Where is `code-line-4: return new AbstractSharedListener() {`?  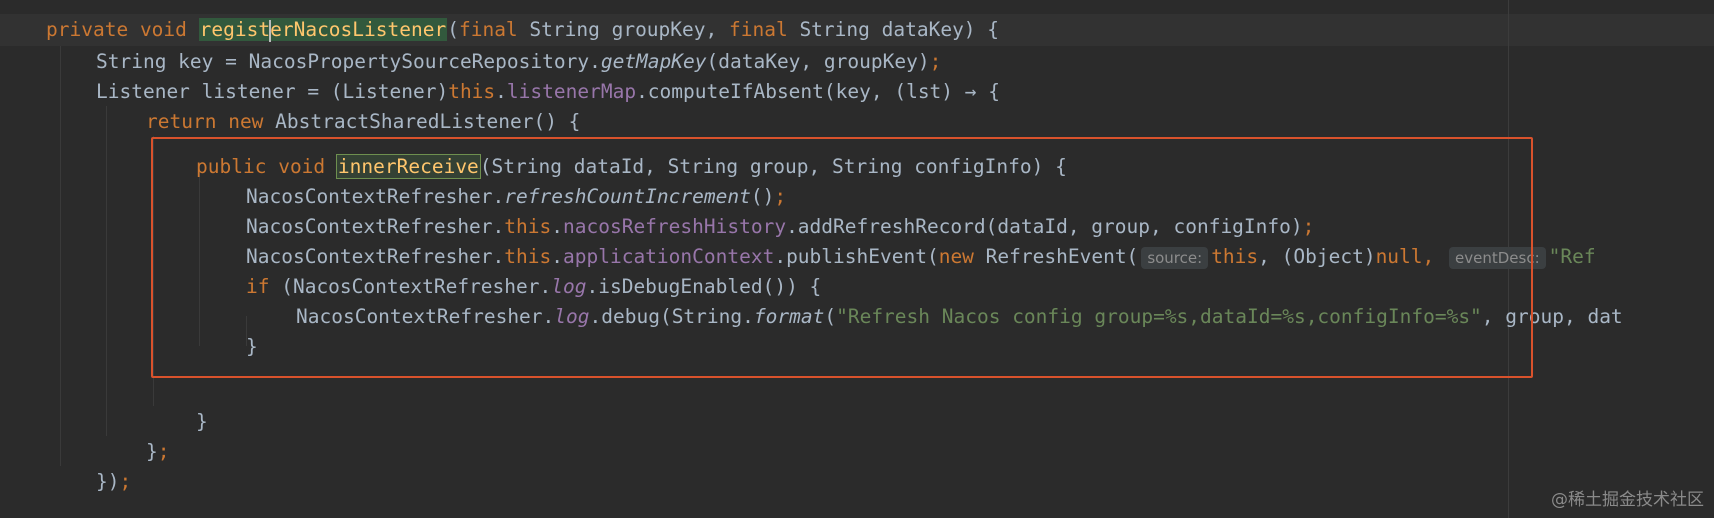
code-line-4: return new AbstractSharedListener() { is located at coordinates (363, 122).